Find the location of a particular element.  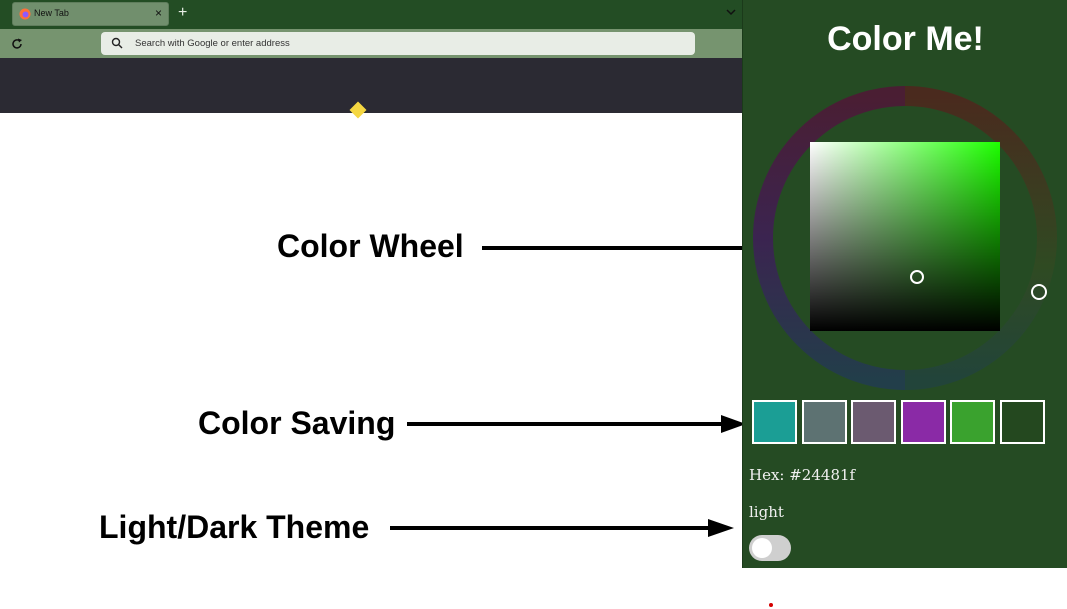

page-header-band is located at coordinates (371, 85).